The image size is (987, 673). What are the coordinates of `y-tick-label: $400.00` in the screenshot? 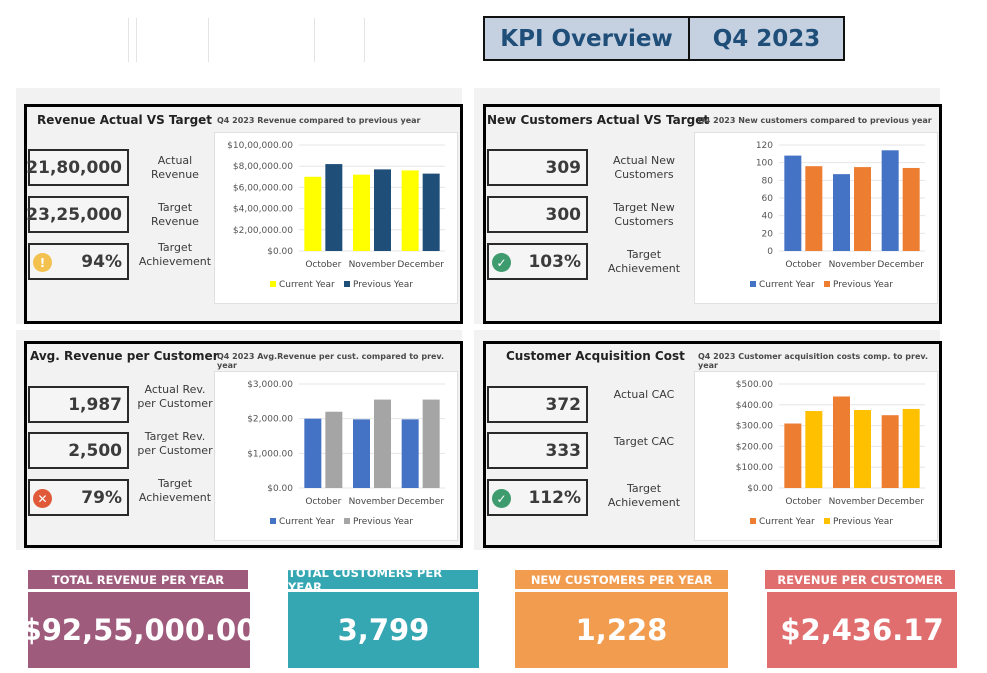 It's located at (754, 406).